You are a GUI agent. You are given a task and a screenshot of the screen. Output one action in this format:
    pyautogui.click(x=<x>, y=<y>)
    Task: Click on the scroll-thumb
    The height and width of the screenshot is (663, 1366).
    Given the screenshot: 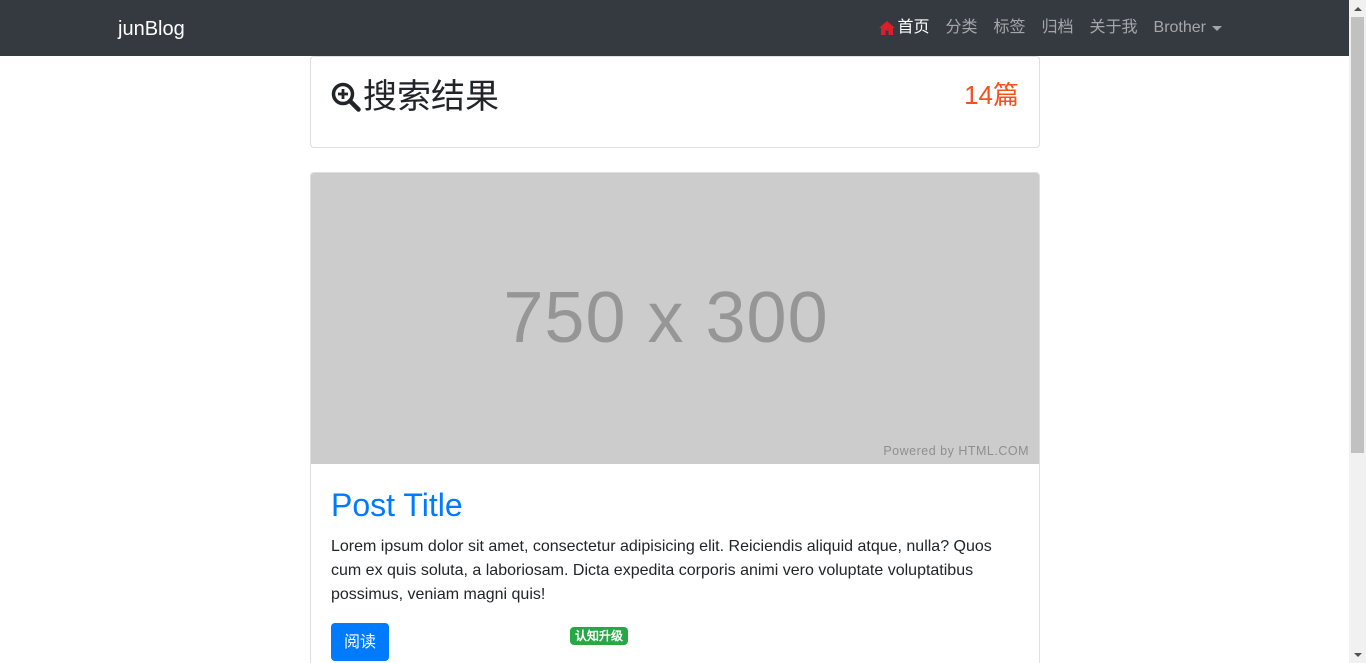 What is the action you would take?
    pyautogui.click(x=1357, y=235)
    